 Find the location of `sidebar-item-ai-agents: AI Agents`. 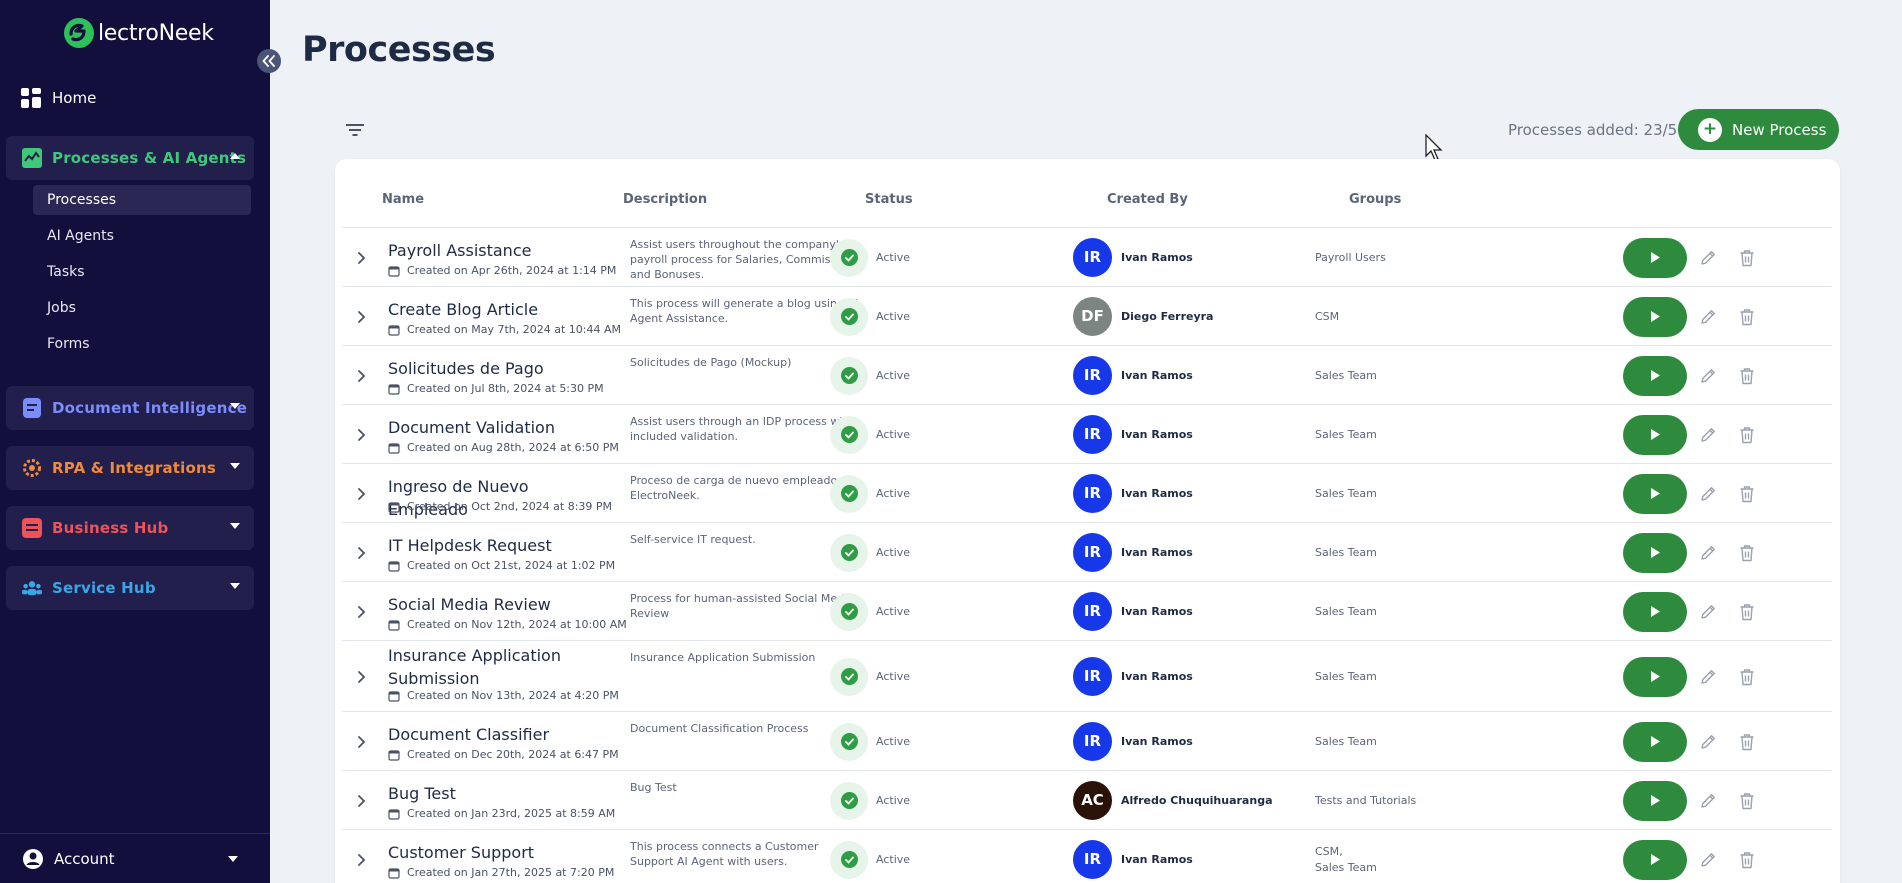

sidebar-item-ai-agents: AI Agents is located at coordinates (142, 236).